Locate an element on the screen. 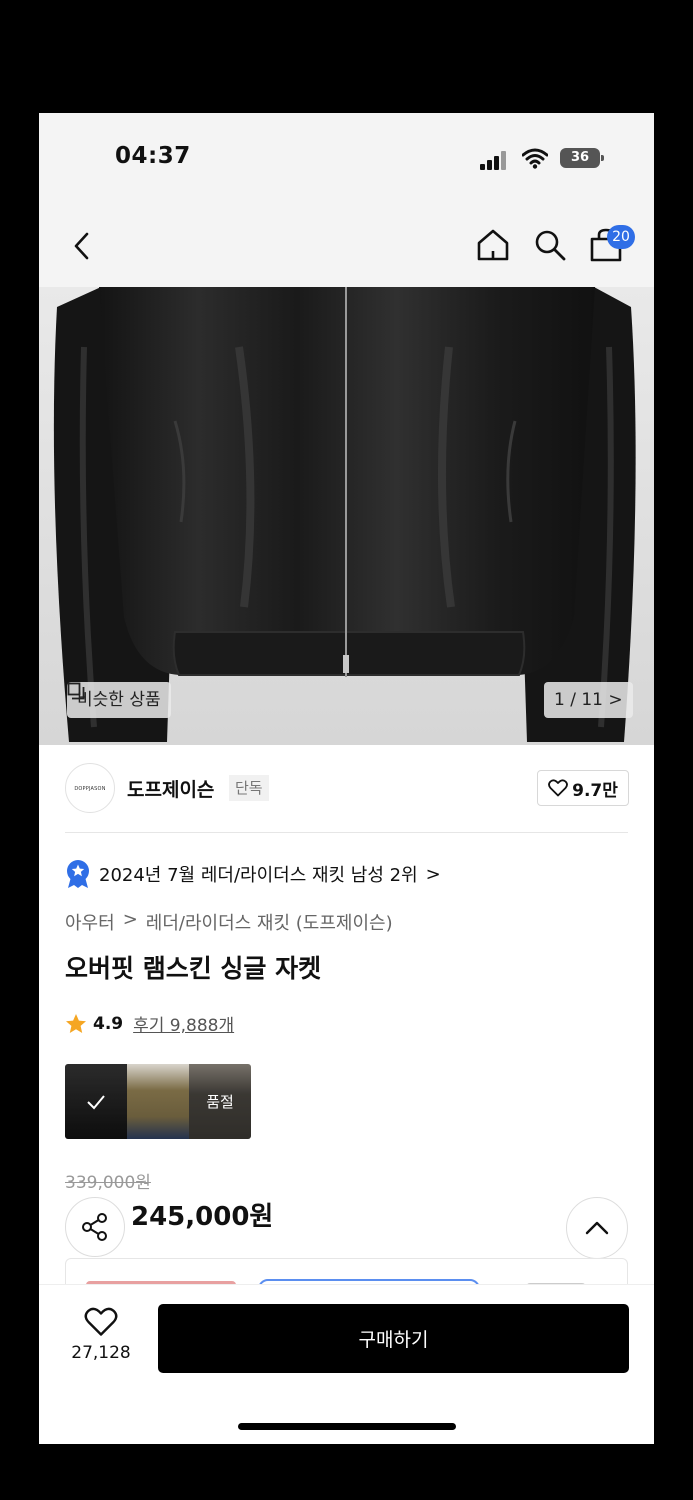  similar-products-label: 비슷한 상품 is located at coordinates (119, 700).